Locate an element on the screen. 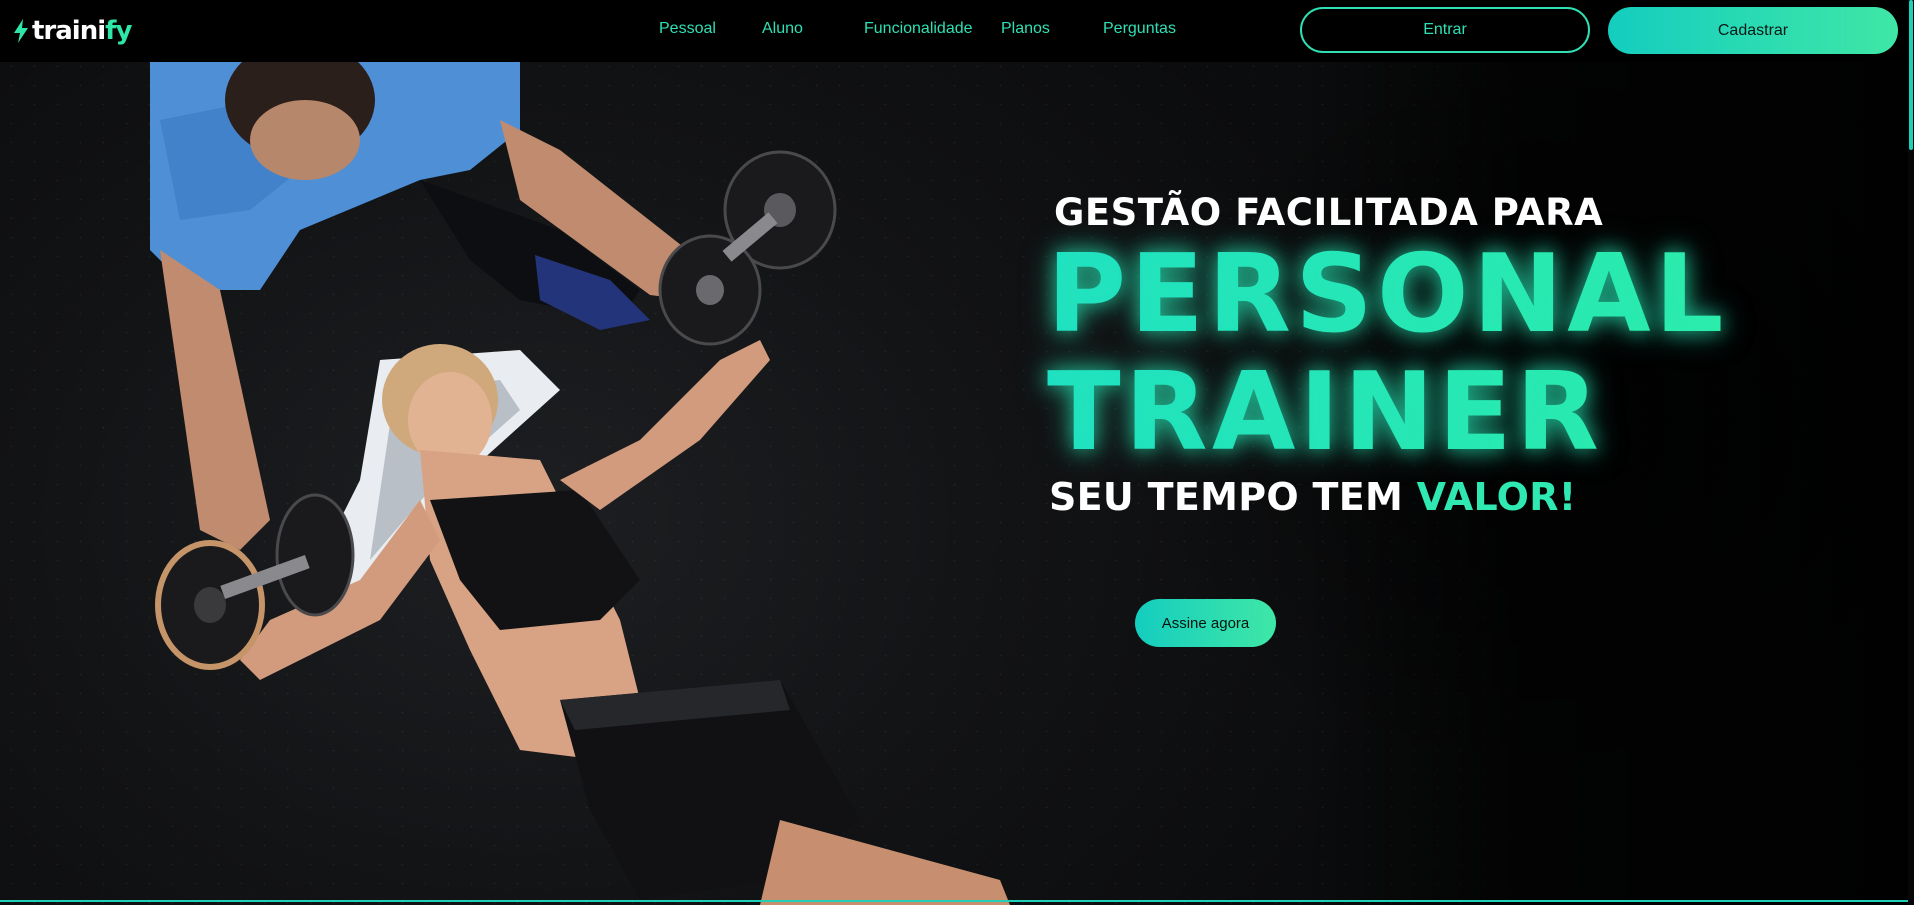  nav-link-planos: Planos is located at coordinates (1025, 29).